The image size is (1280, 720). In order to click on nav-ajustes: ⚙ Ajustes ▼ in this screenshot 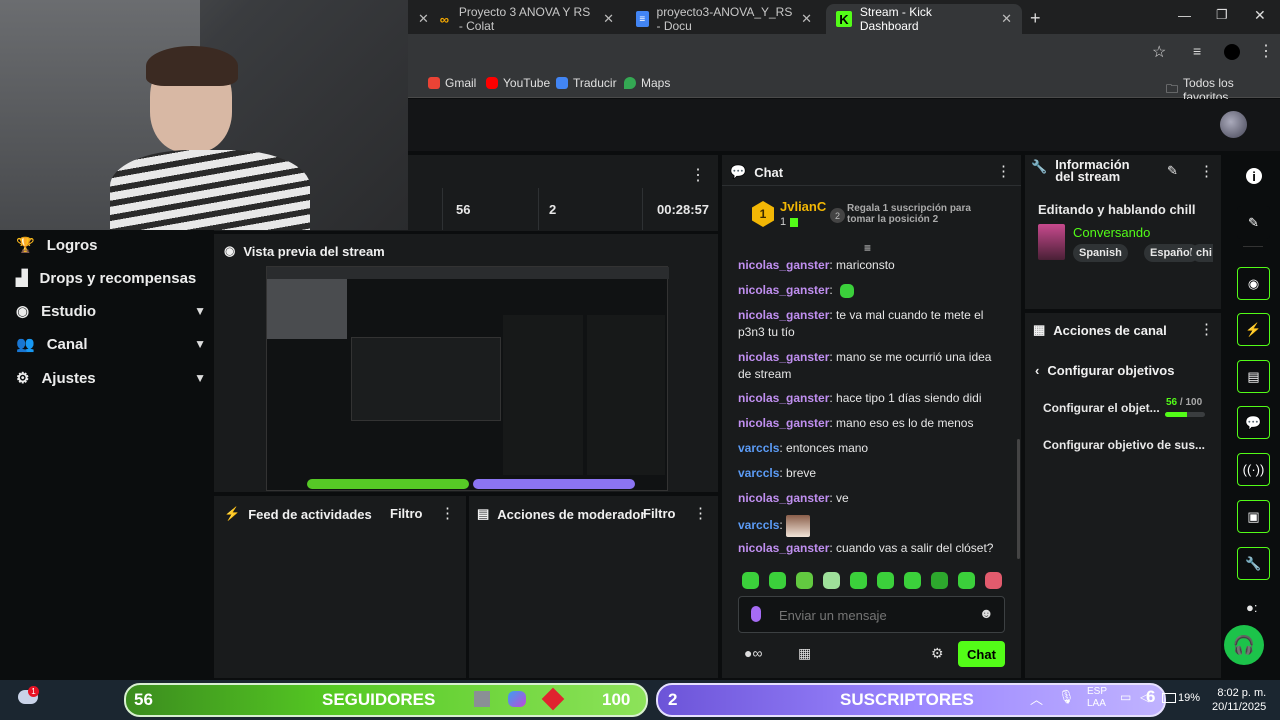, I will do `click(111, 378)`.